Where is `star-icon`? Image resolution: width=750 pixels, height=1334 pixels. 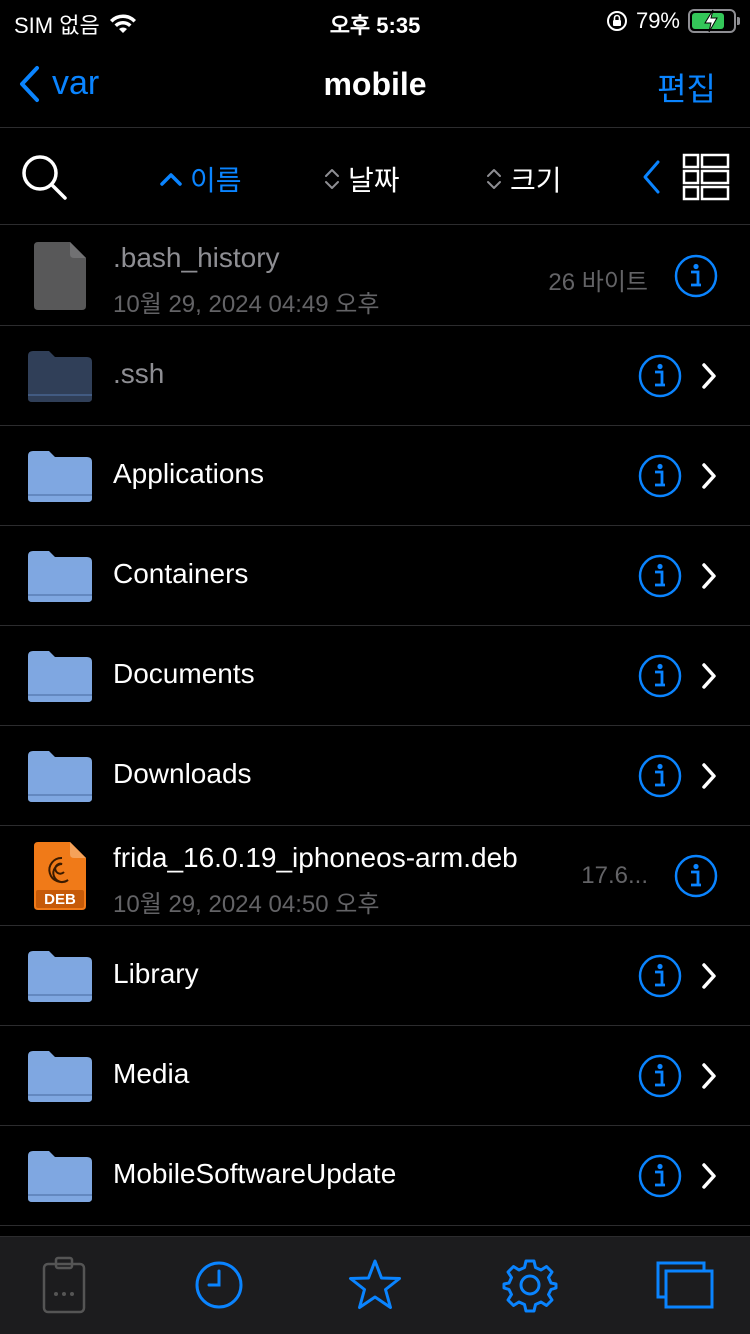
star-icon is located at coordinates (375, 1284).